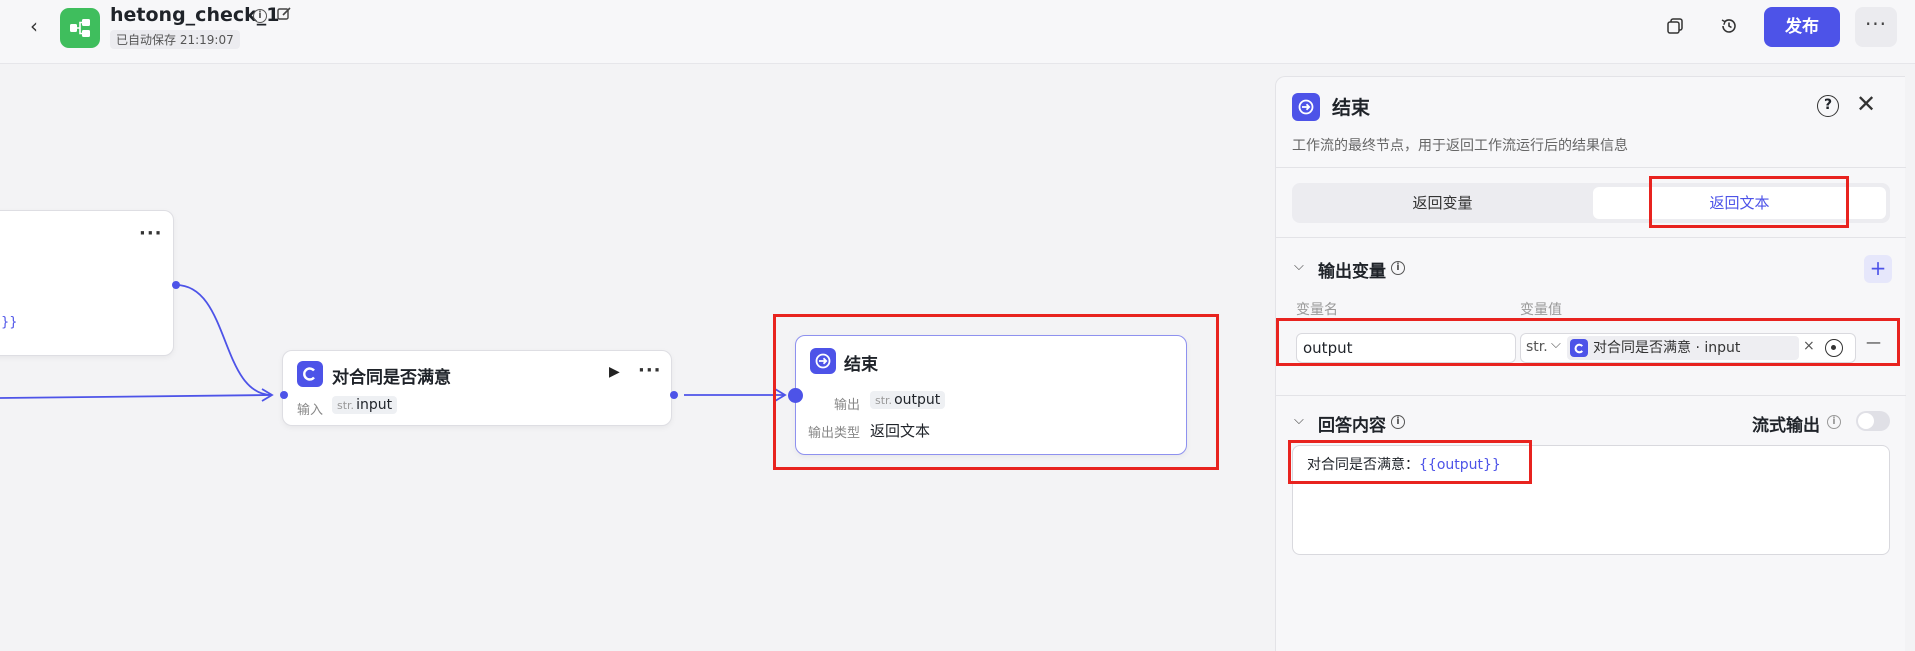  Describe the element at coordinates (1442, 203) in the screenshot. I see `tab-return-variables: 返回变量` at that location.